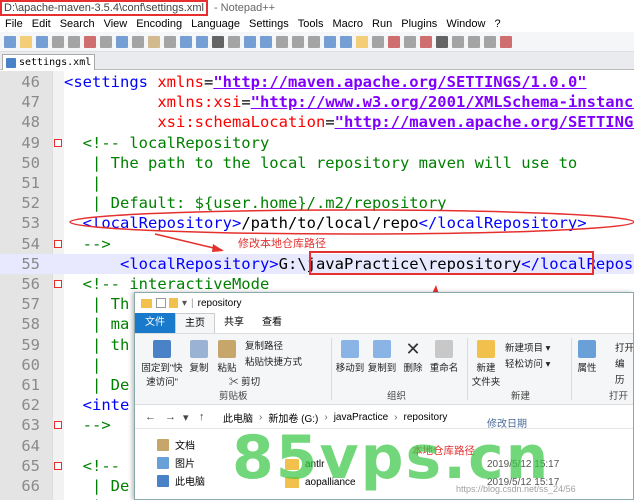 The image size is (634, 500). Describe the element at coordinates (444, 349) in the screenshot. I see `rename-icon` at that location.